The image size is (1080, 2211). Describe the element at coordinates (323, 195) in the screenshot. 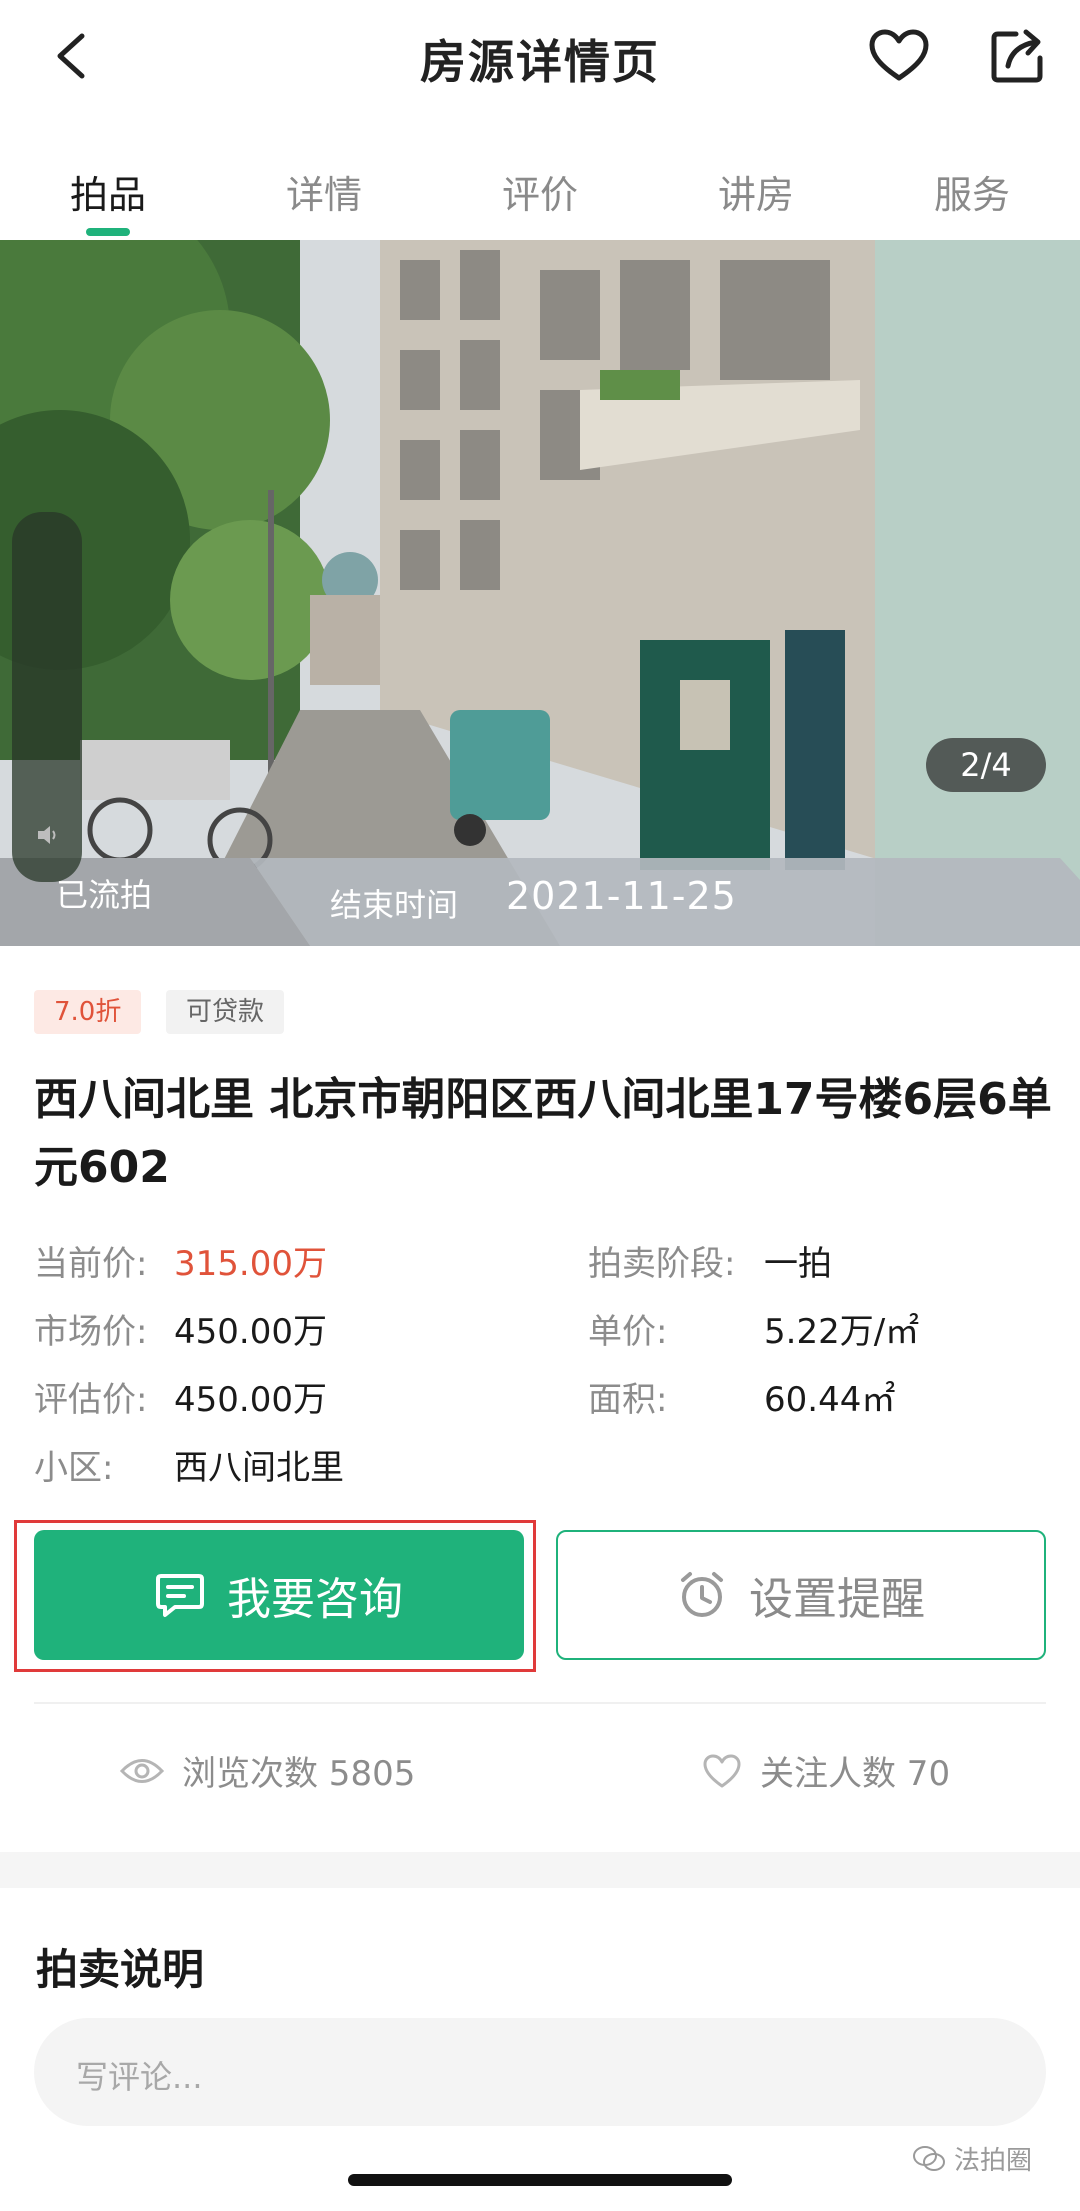

I see `tab-label: 详情` at that location.